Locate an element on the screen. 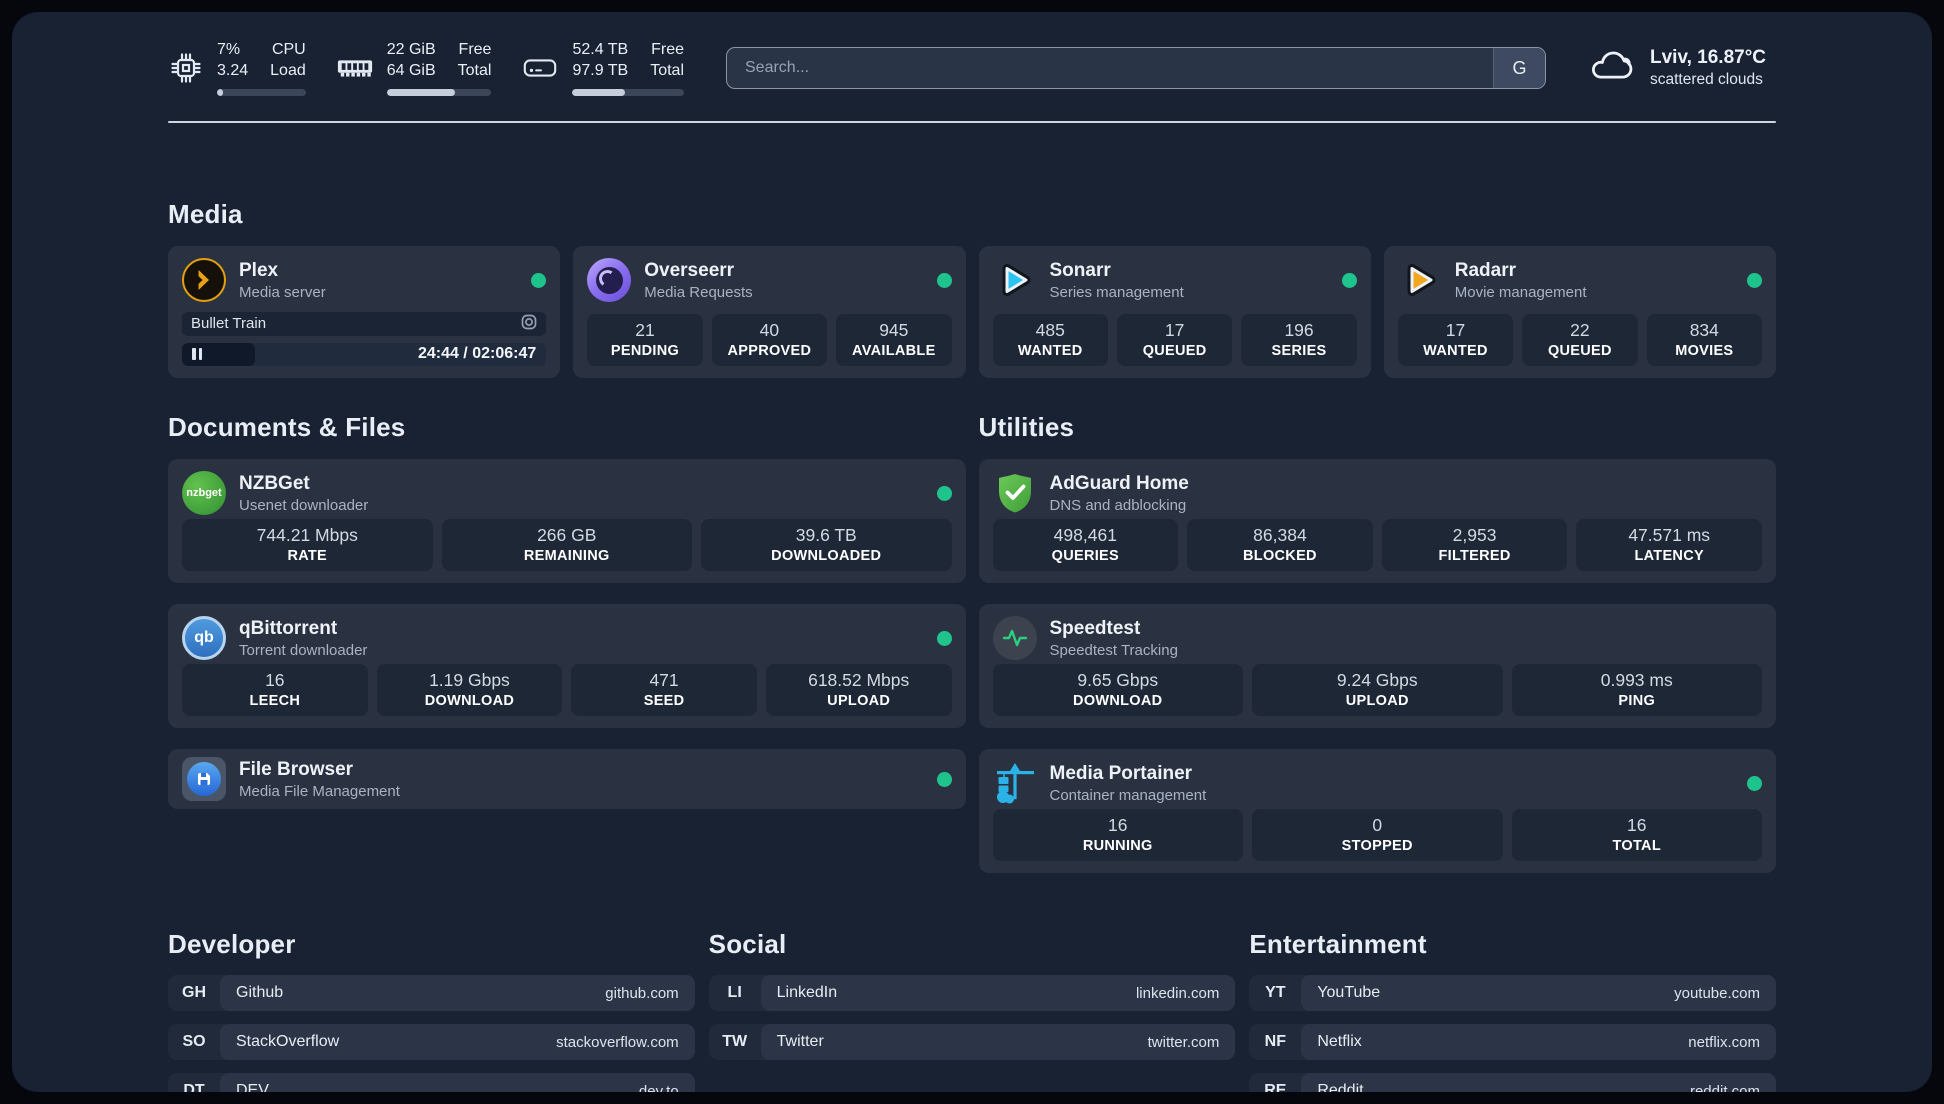 Image resolution: width=1944 pixels, height=1104 pixels. stat-tile: 0.993 ms PING is located at coordinates (1636, 690).